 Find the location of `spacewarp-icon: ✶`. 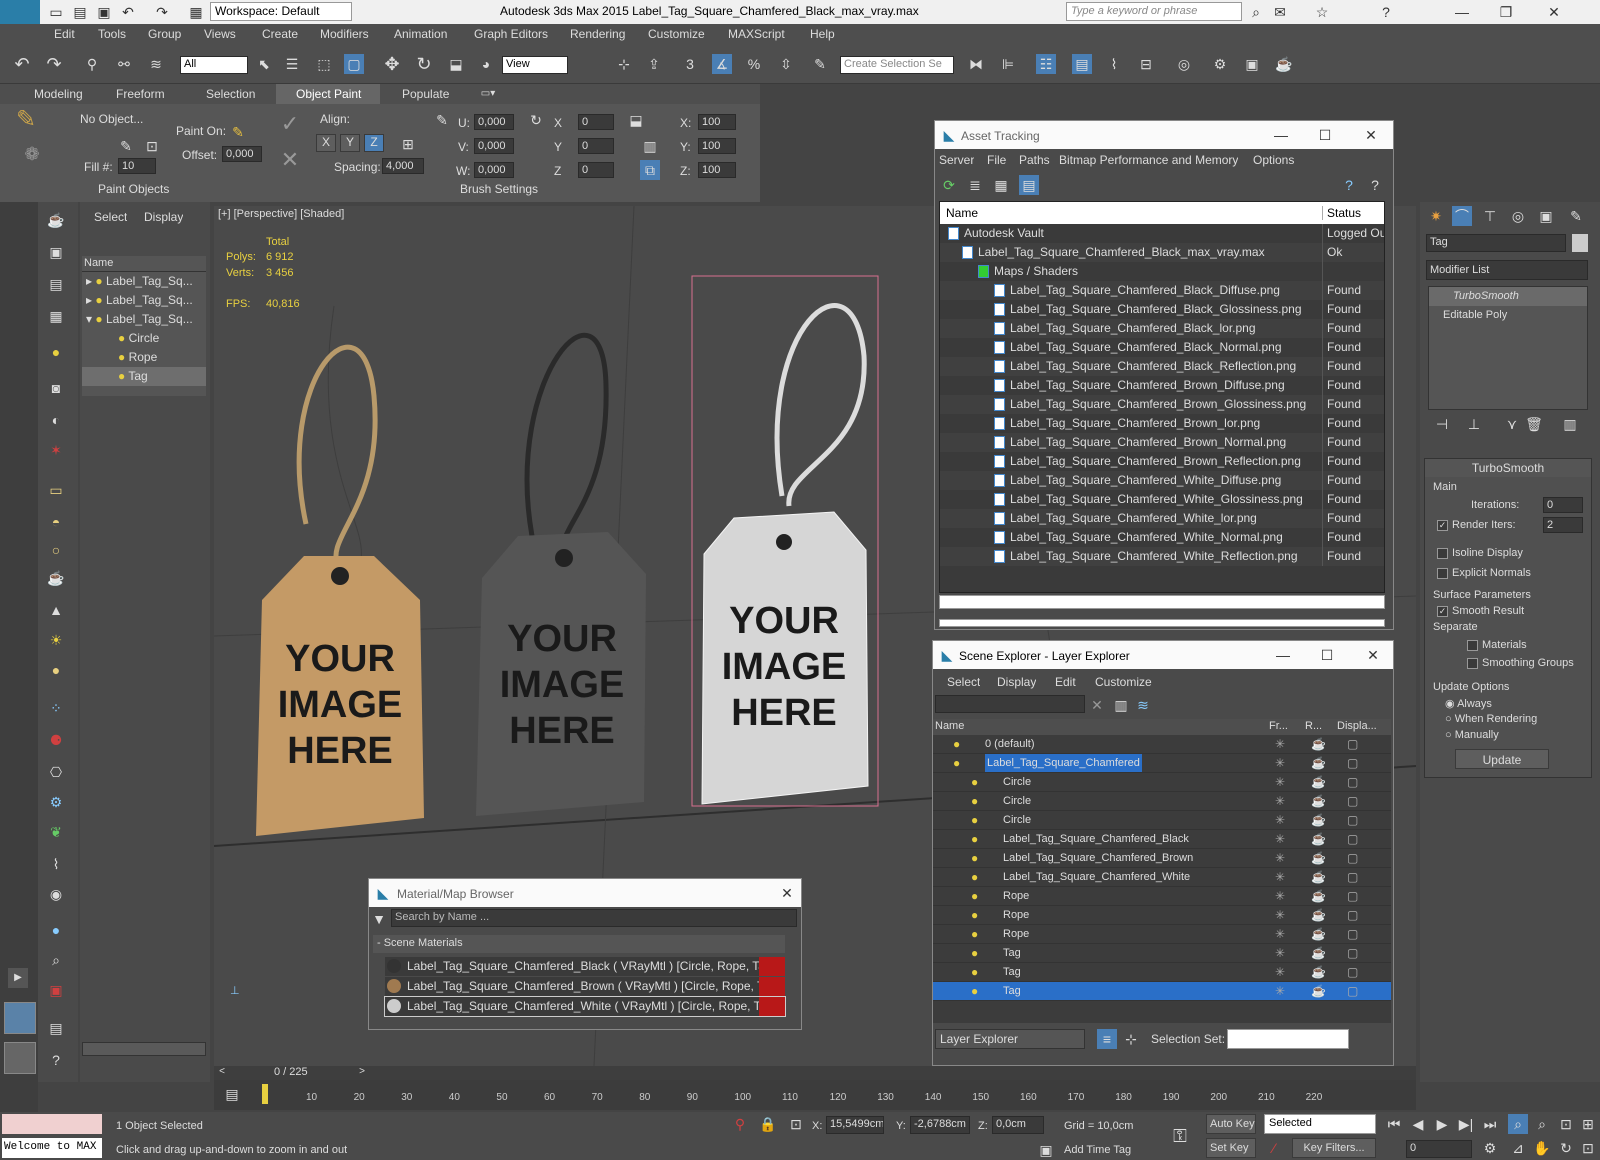

spacewarp-icon: ✶ is located at coordinates (56, 450).